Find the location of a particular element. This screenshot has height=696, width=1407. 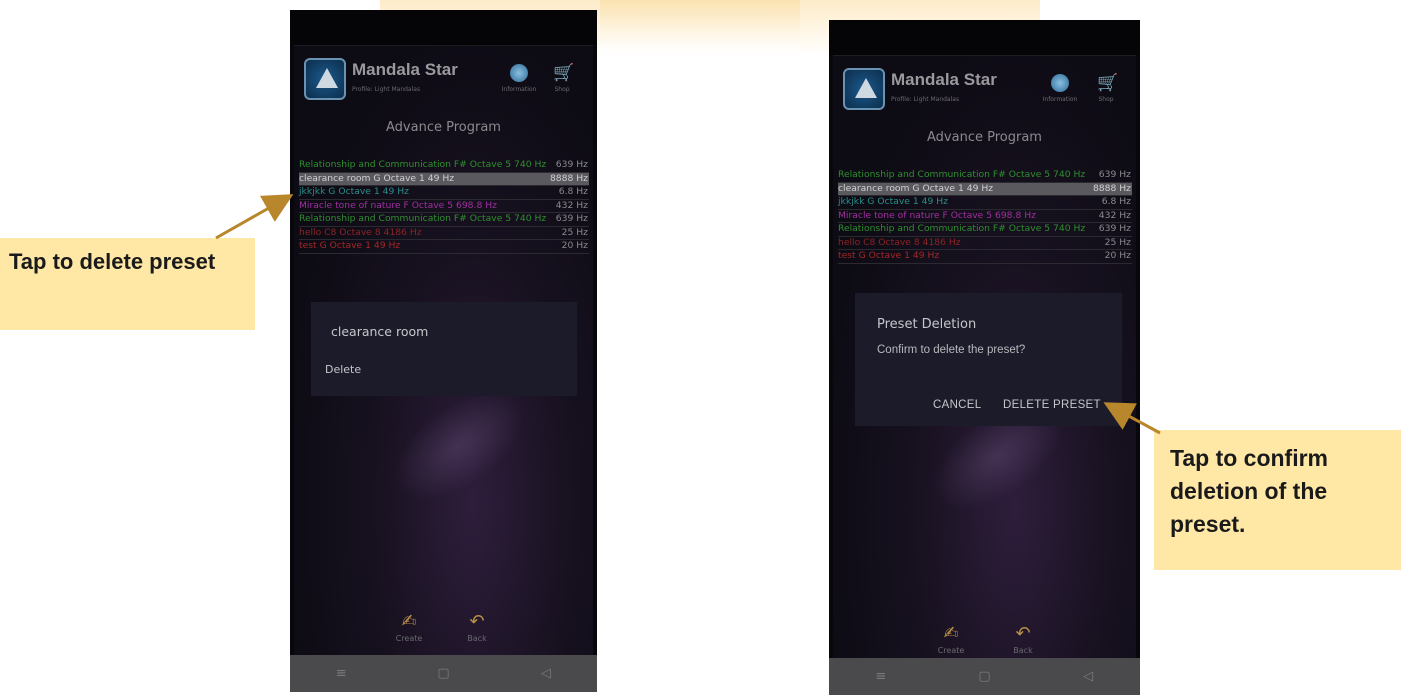

arrow-to-preset is located at coordinates (254, 217).